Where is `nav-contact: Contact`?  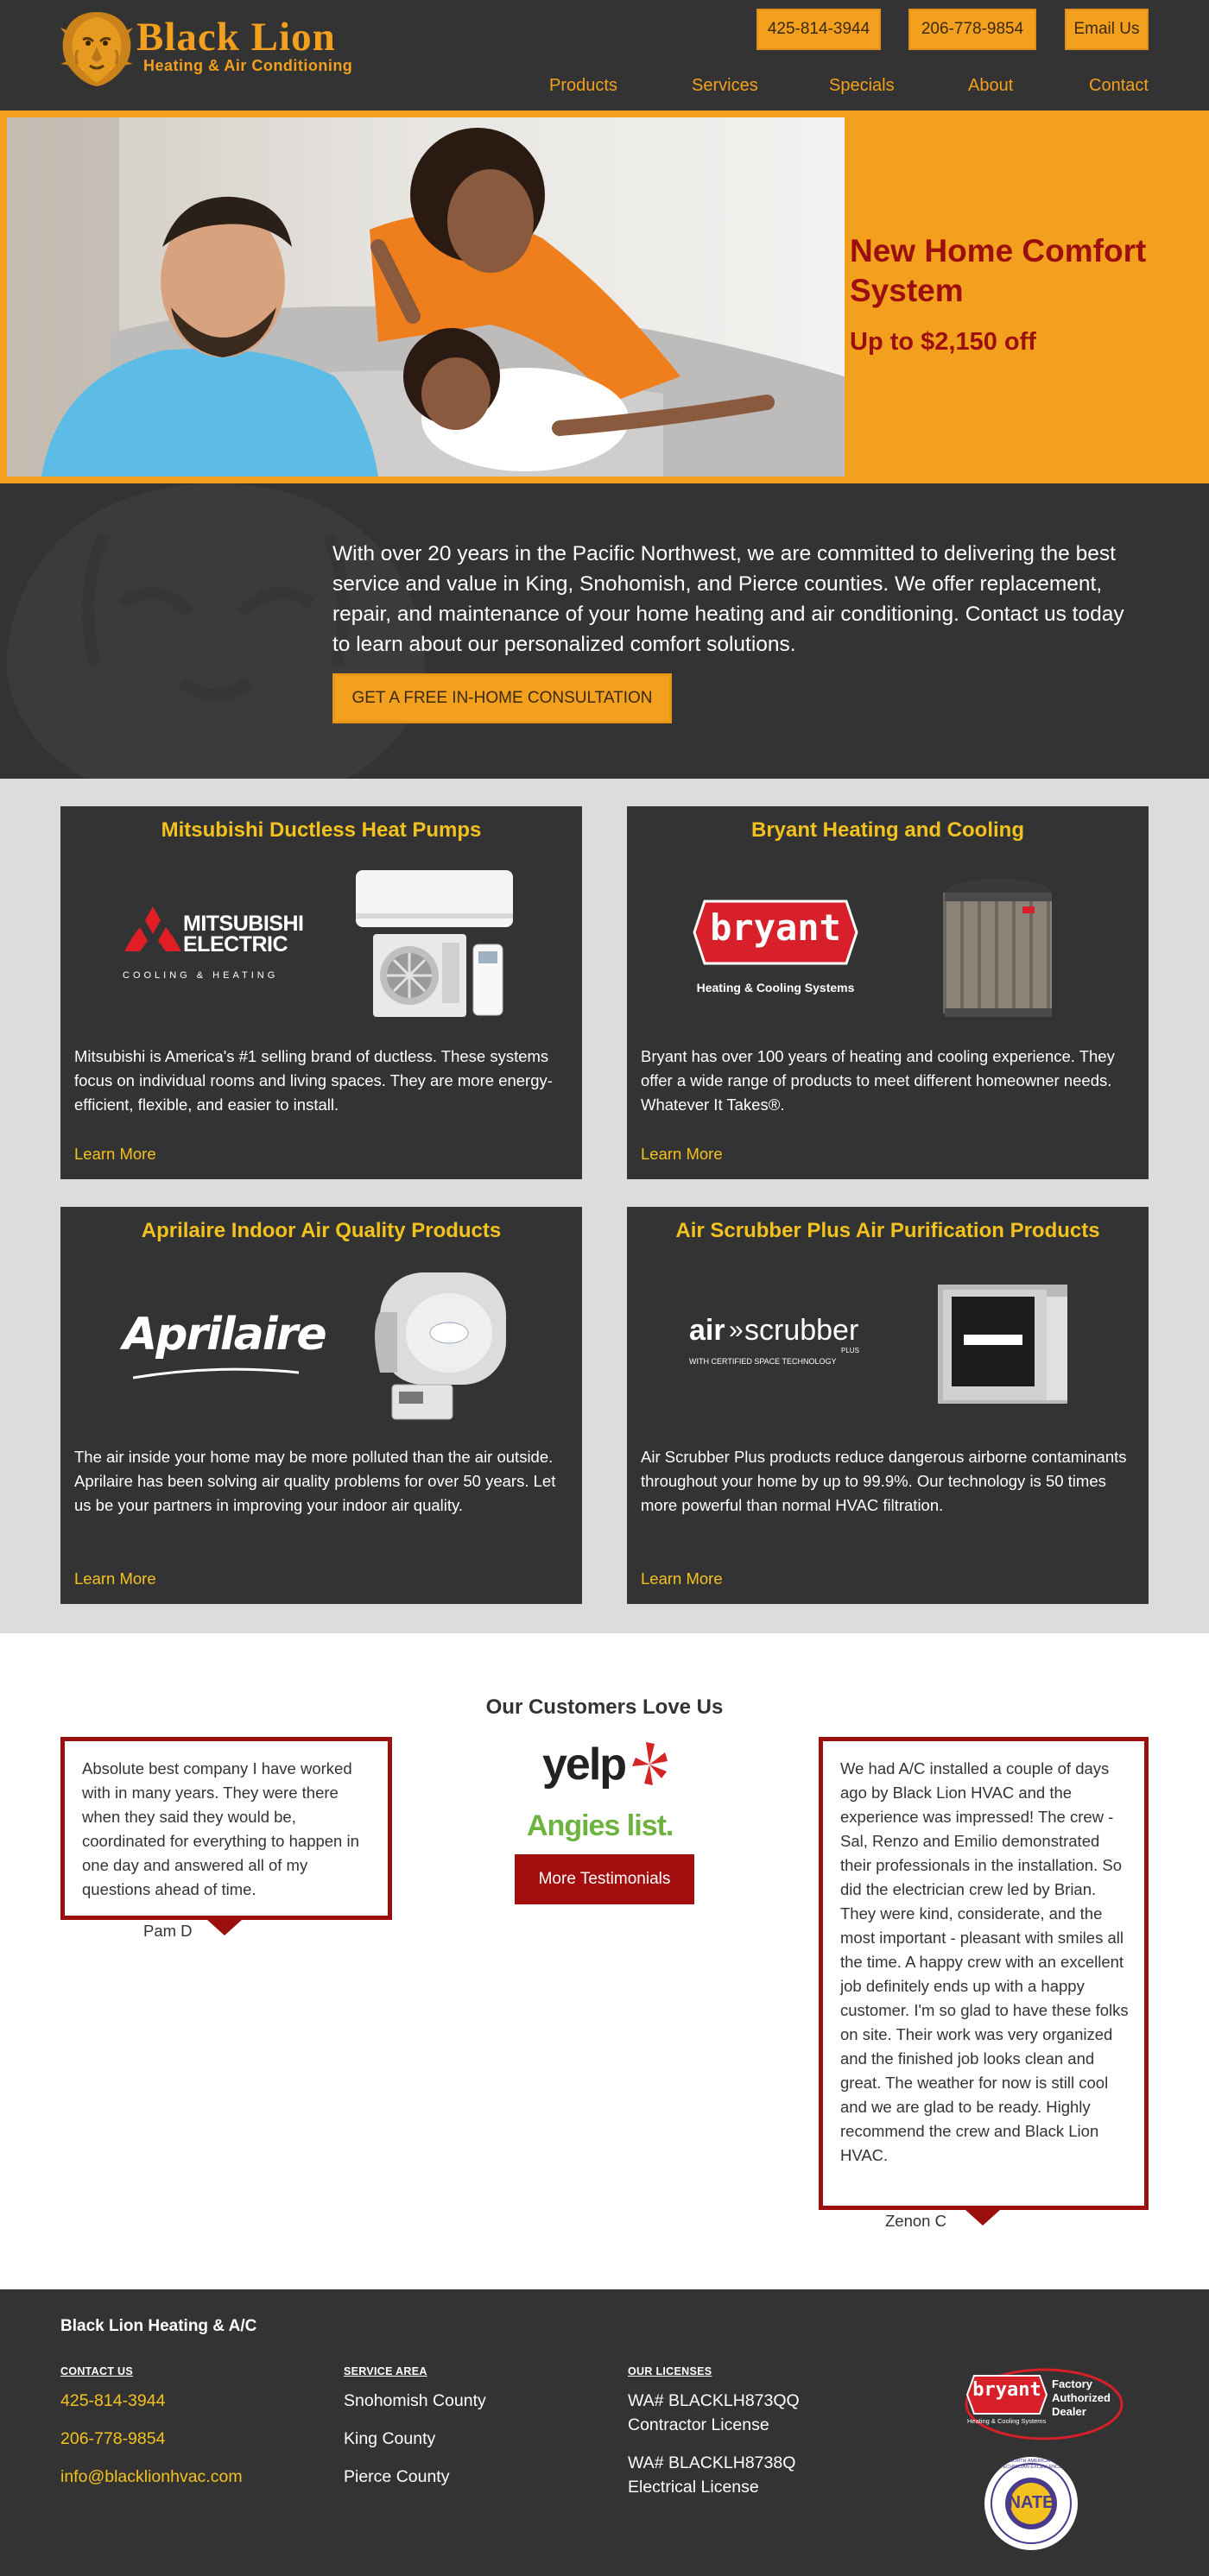 nav-contact: Contact is located at coordinates (1119, 86).